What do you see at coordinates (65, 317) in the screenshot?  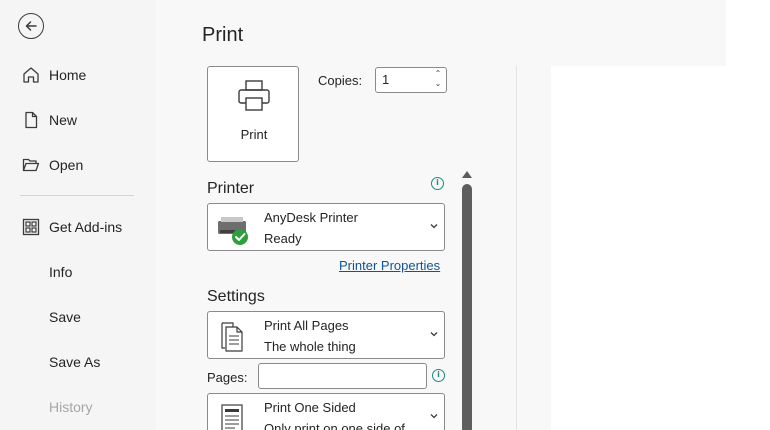 I see `nav-item-label: Save` at bounding box center [65, 317].